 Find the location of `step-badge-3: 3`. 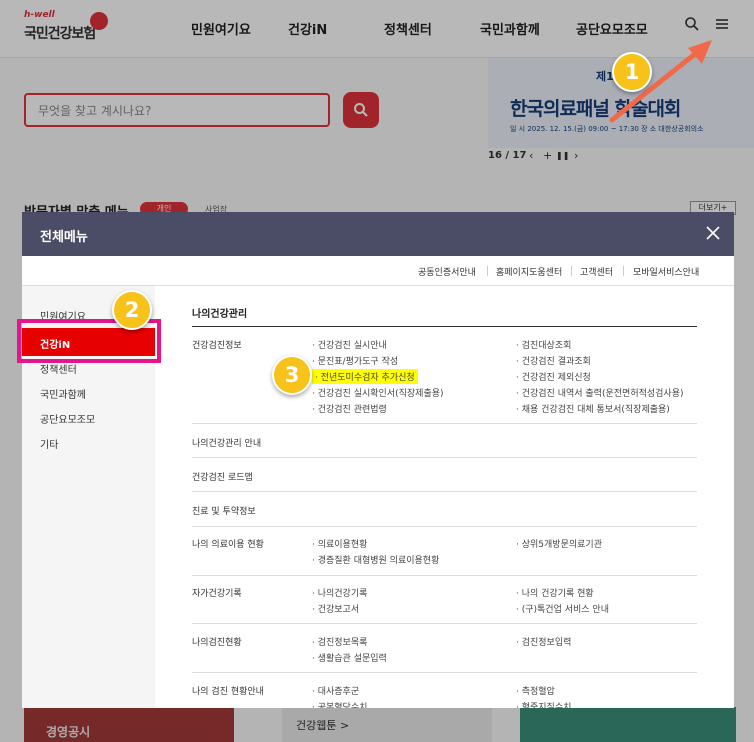

step-badge-3: 3 is located at coordinates (292, 375).